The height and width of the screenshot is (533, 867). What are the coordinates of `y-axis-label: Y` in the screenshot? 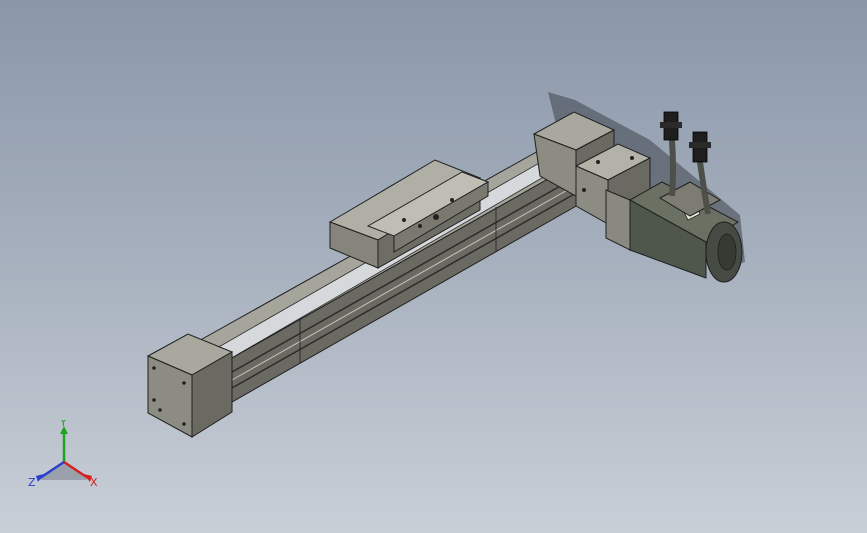 It's located at (63, 424).